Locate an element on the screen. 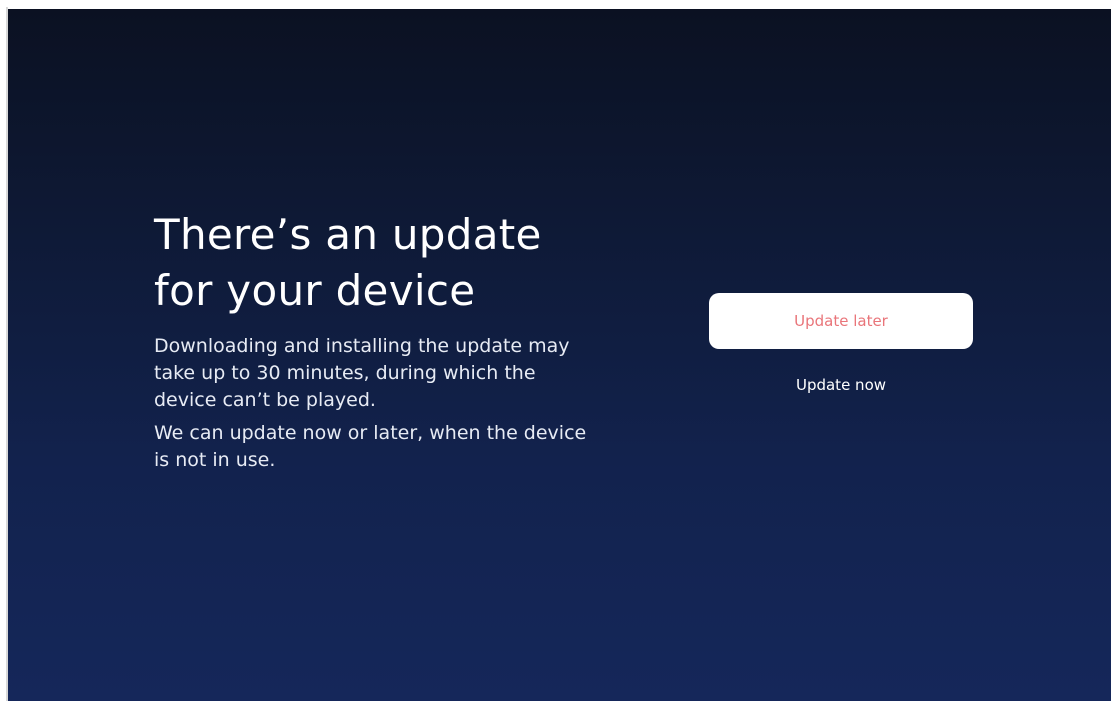  page-title: There’s an update for your device is located at coordinates (394, 263).